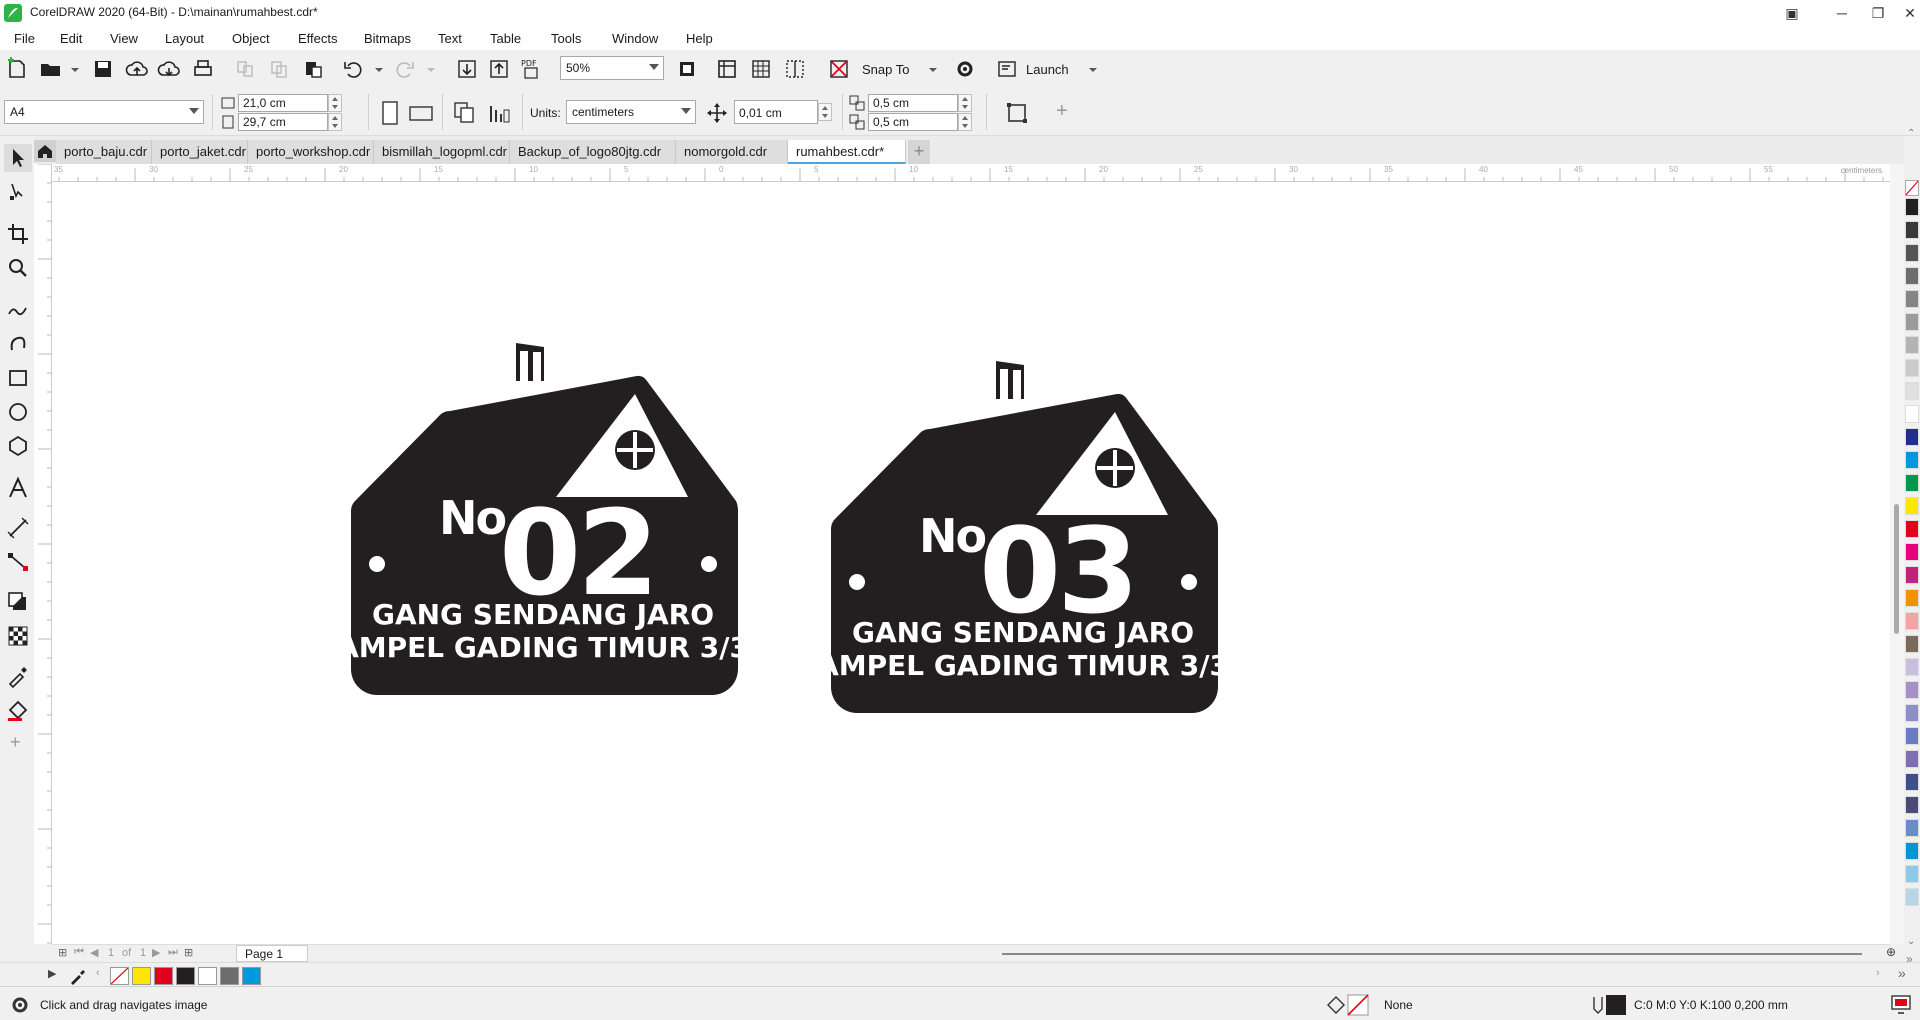 The height and width of the screenshot is (1020, 1920). Describe the element at coordinates (184, 38) in the screenshot. I see `menu-layout: Layout` at that location.